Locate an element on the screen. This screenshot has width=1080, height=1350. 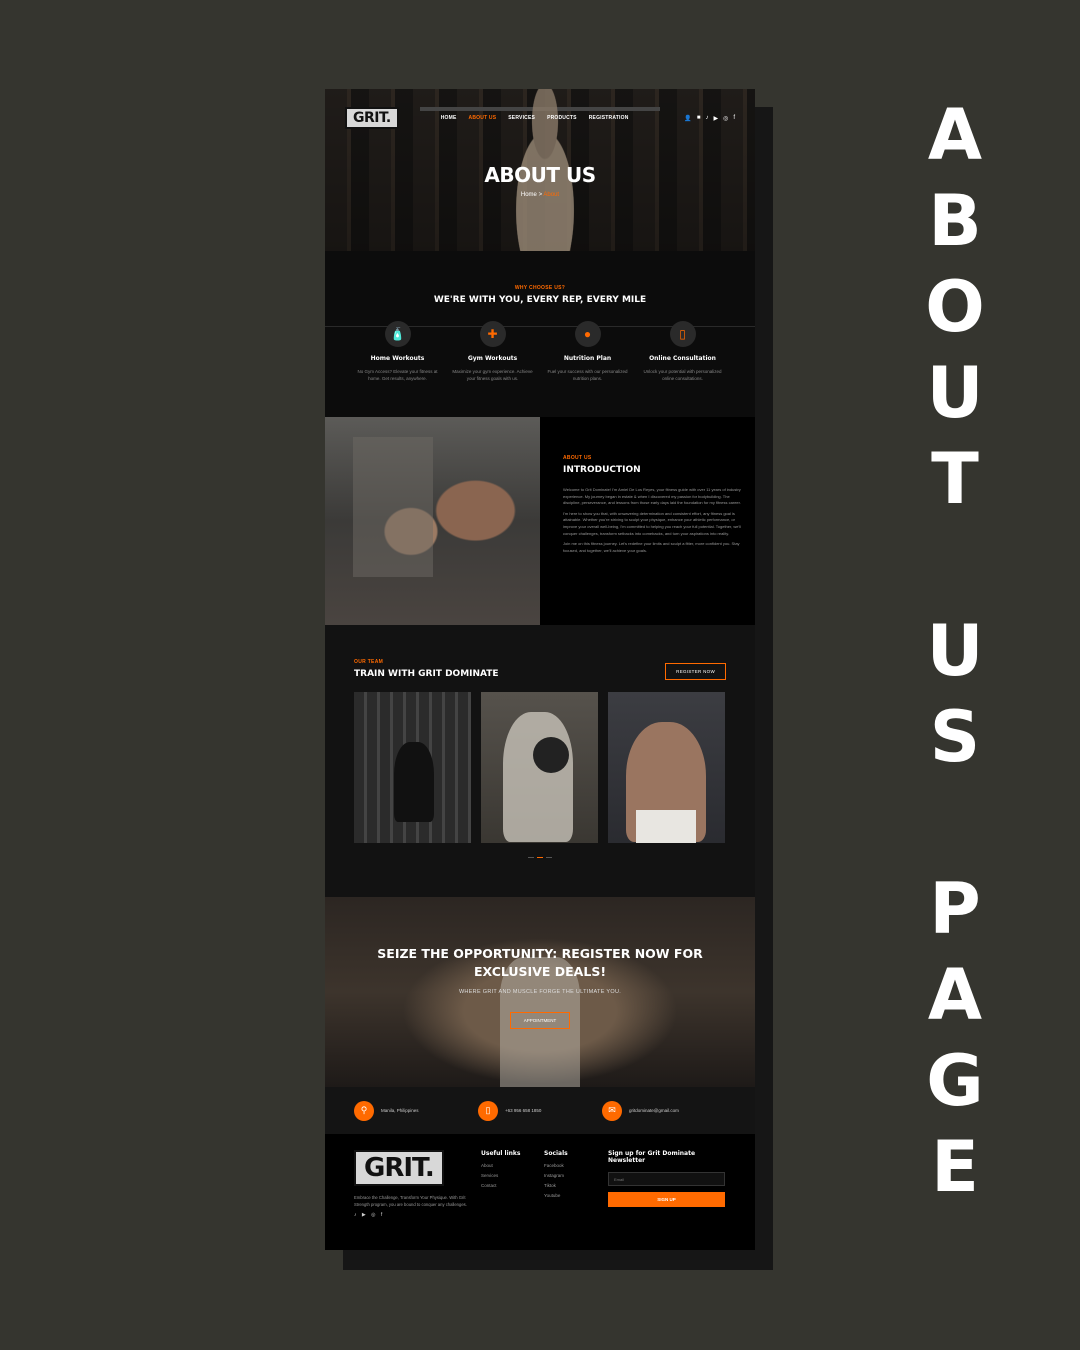
sign-up-button: SIGN UP is located at coordinates (666, 1199).